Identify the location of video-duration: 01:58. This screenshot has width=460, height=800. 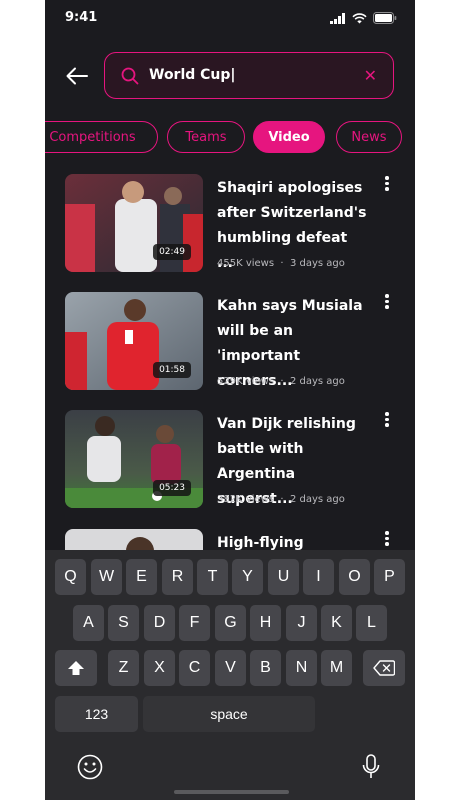
(172, 370).